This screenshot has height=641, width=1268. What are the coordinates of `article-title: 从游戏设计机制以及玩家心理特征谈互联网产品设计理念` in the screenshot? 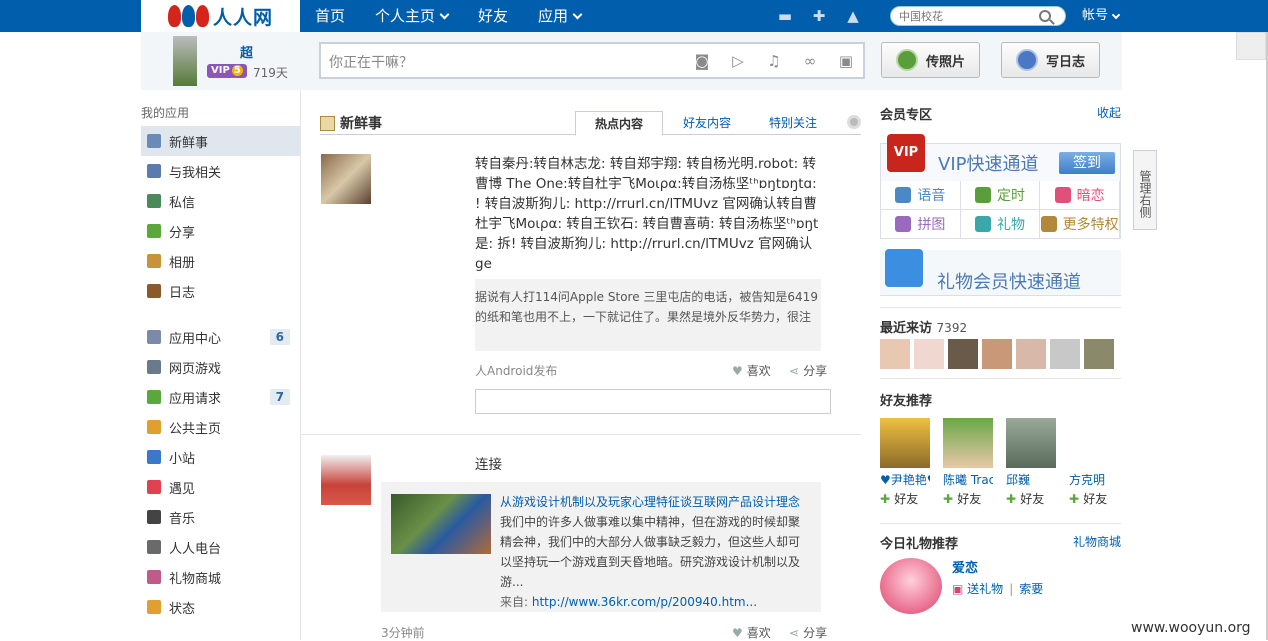 It's located at (655, 502).